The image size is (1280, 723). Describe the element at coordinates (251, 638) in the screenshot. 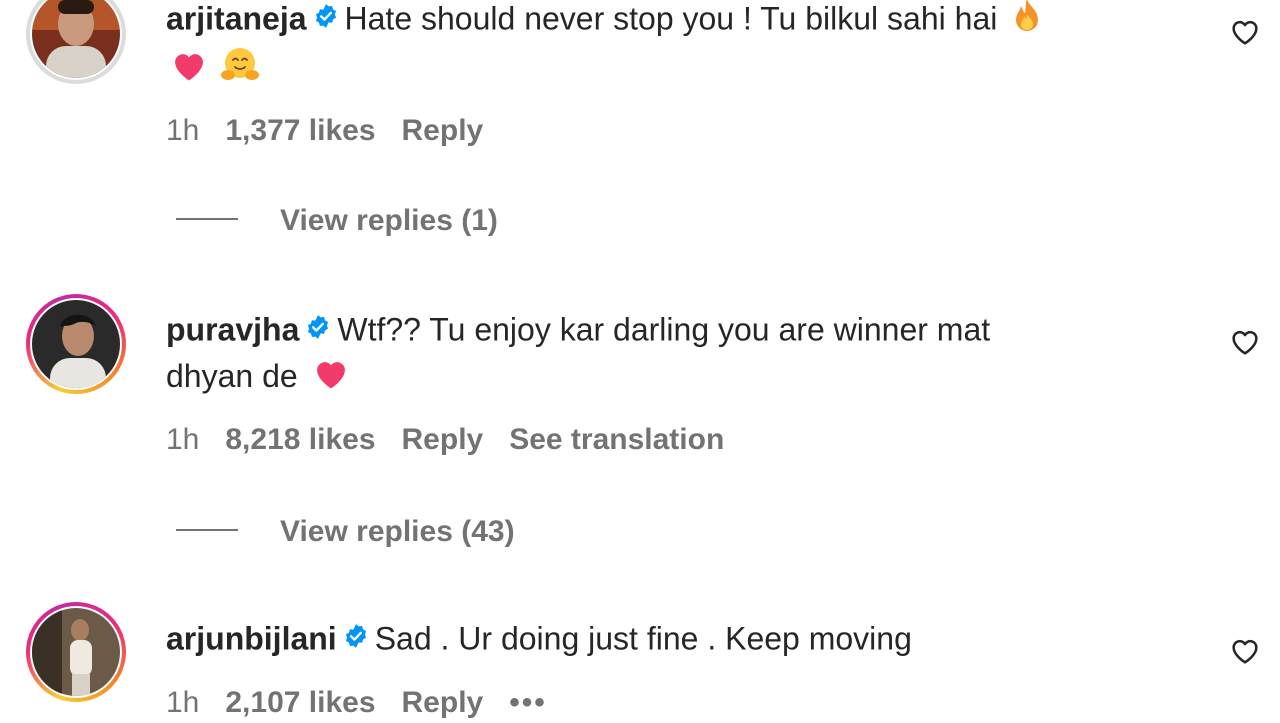

I see `username: arjunbijlani` at that location.